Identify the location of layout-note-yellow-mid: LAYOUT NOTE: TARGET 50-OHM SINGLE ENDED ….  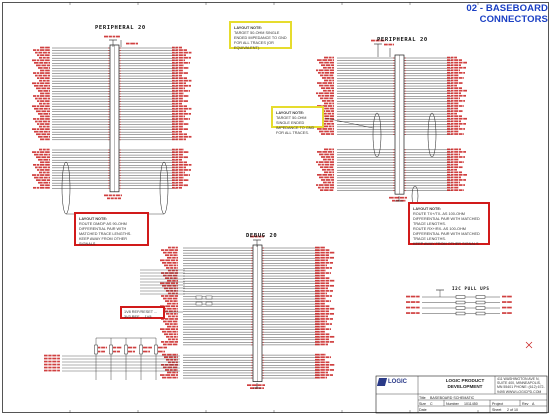
(297, 120).